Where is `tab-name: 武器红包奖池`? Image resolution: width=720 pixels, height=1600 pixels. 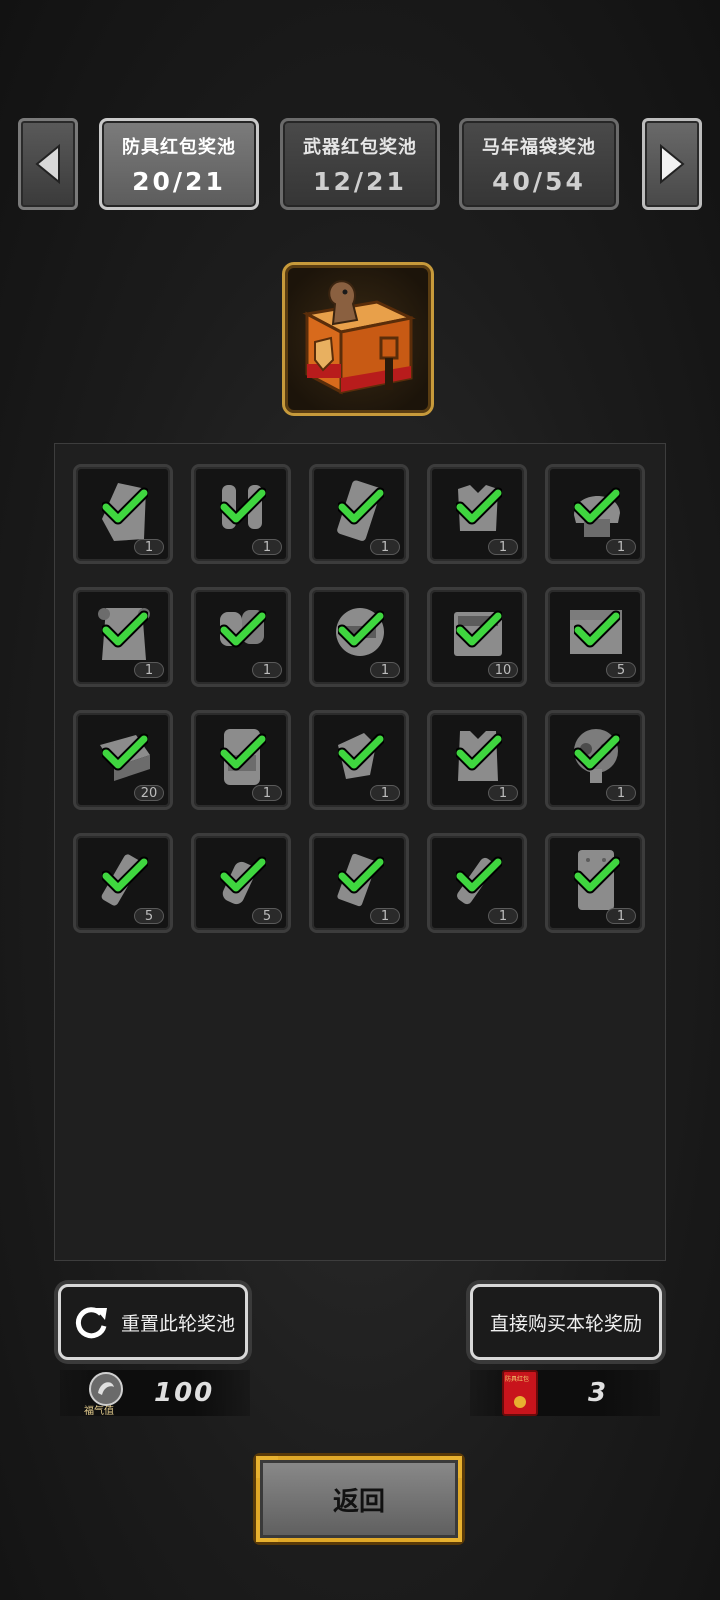 tab-name: 武器红包奖池 is located at coordinates (360, 147).